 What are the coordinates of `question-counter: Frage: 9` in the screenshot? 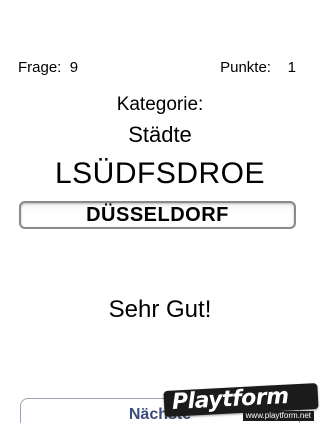 It's located at (48, 68).